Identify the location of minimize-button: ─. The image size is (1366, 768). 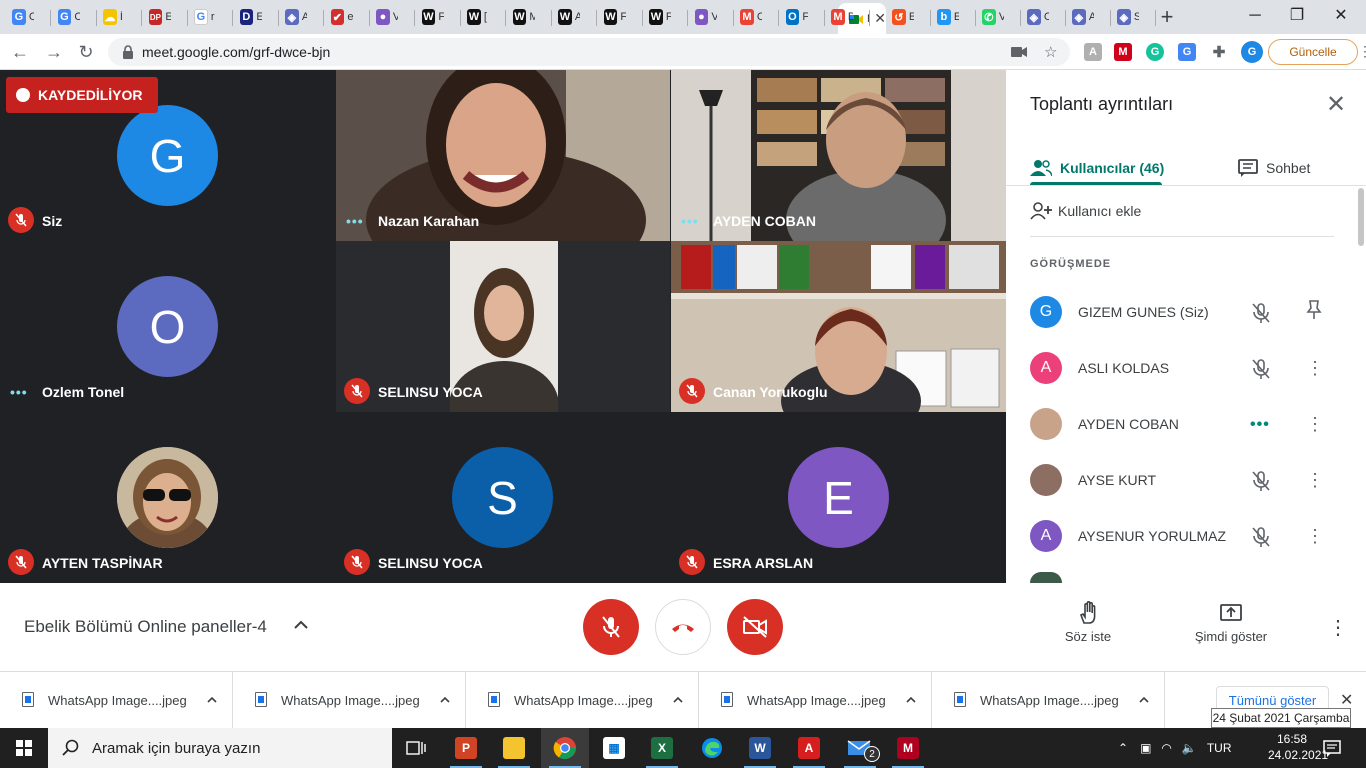
(1255, 16).